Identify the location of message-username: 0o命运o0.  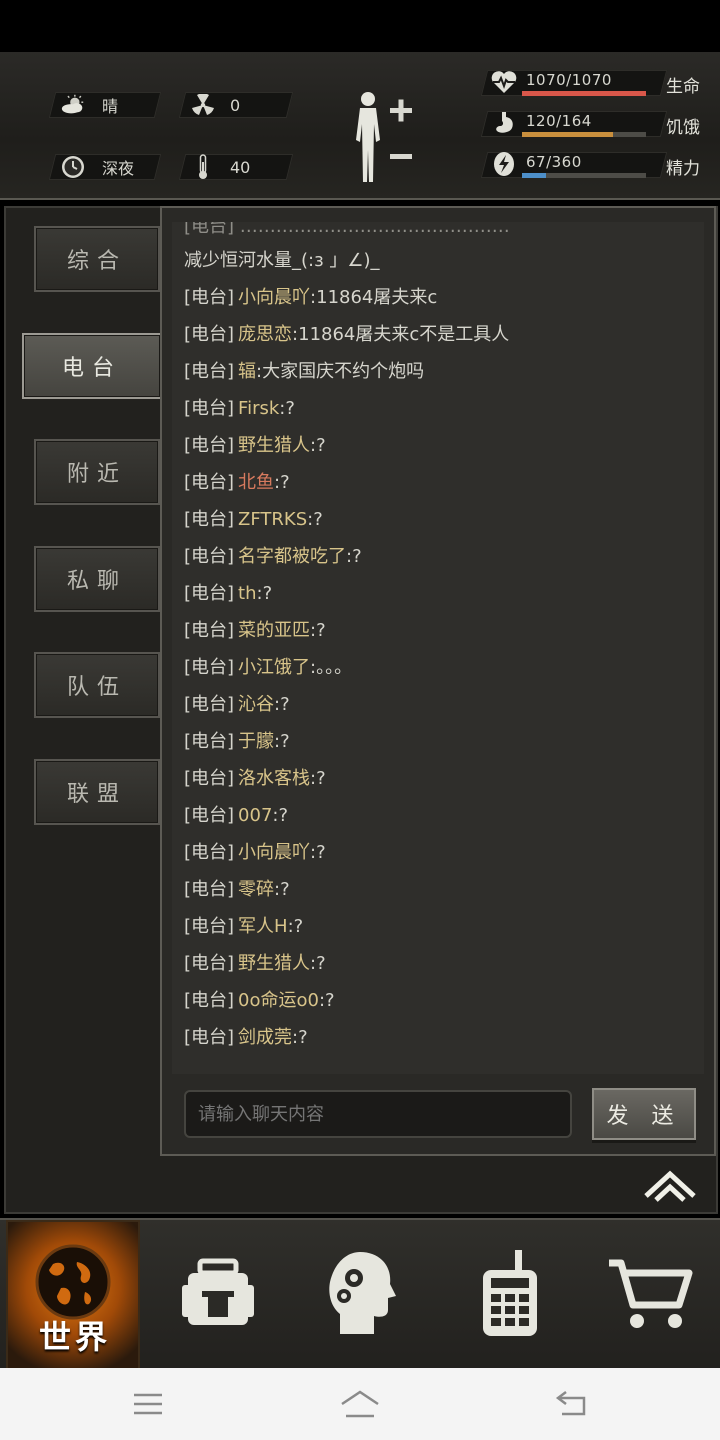
(278, 1000).